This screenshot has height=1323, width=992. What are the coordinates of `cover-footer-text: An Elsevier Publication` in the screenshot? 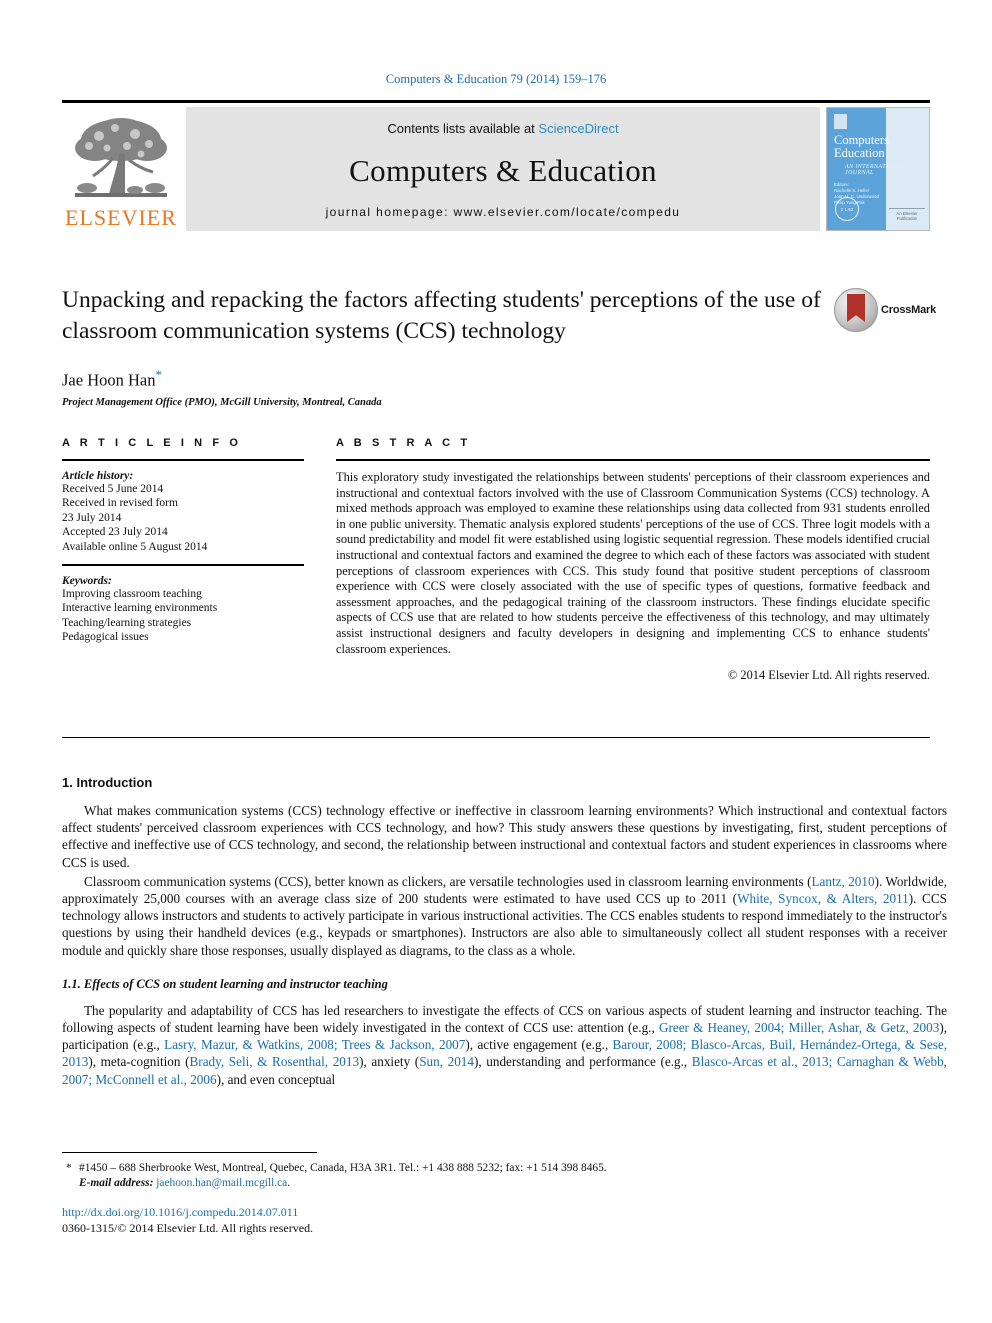 It's located at (907, 216).